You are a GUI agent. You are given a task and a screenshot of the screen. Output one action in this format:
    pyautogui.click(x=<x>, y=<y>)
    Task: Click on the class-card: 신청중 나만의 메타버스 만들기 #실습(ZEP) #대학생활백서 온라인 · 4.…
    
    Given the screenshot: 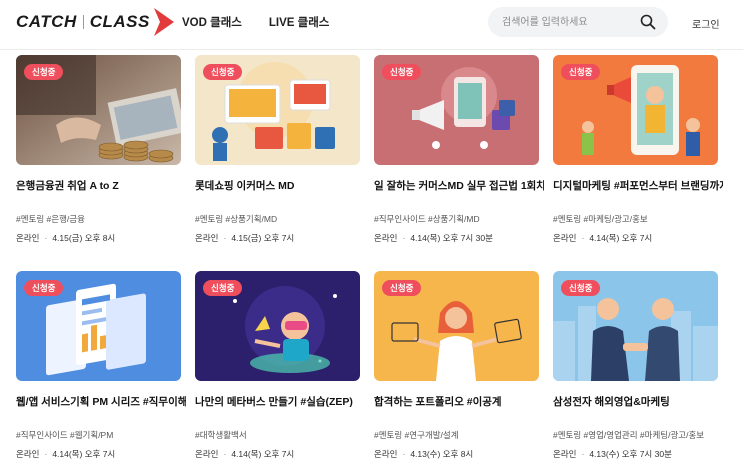 What is the action you would take?
    pyautogui.click(x=277, y=372)
    